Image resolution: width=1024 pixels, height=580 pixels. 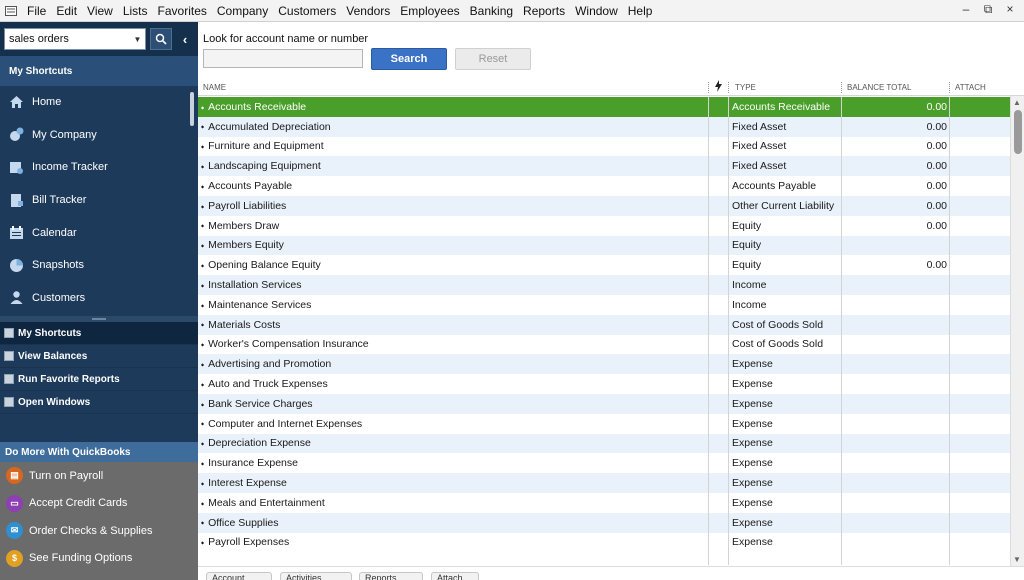 What do you see at coordinates (544, 11) in the screenshot?
I see `menu-reports: Reports` at bounding box center [544, 11].